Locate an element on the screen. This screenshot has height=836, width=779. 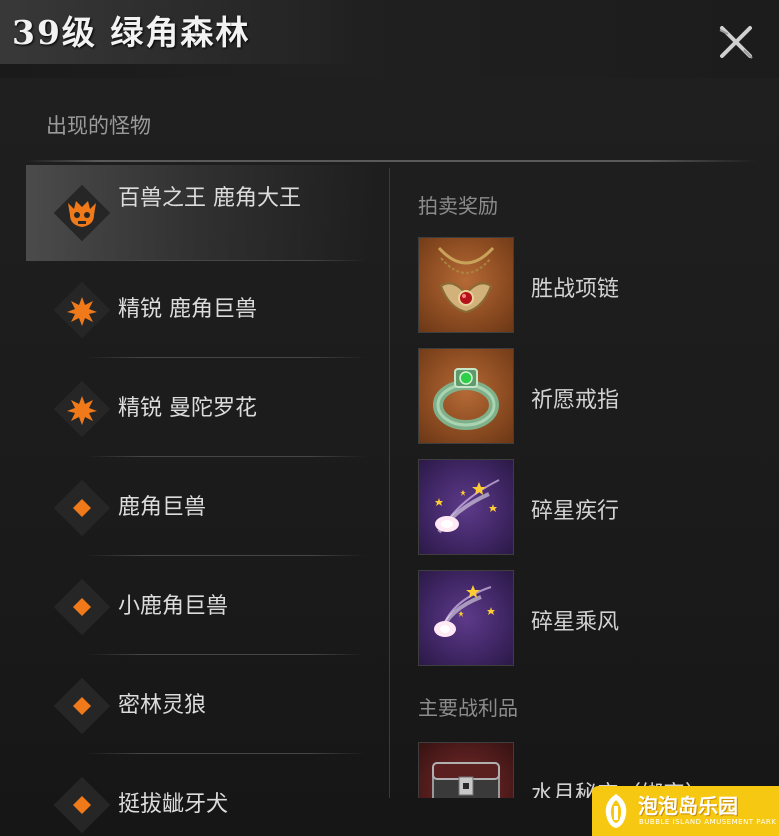
zone-title: 39级 绿角森林 is located at coordinates (131, 32).